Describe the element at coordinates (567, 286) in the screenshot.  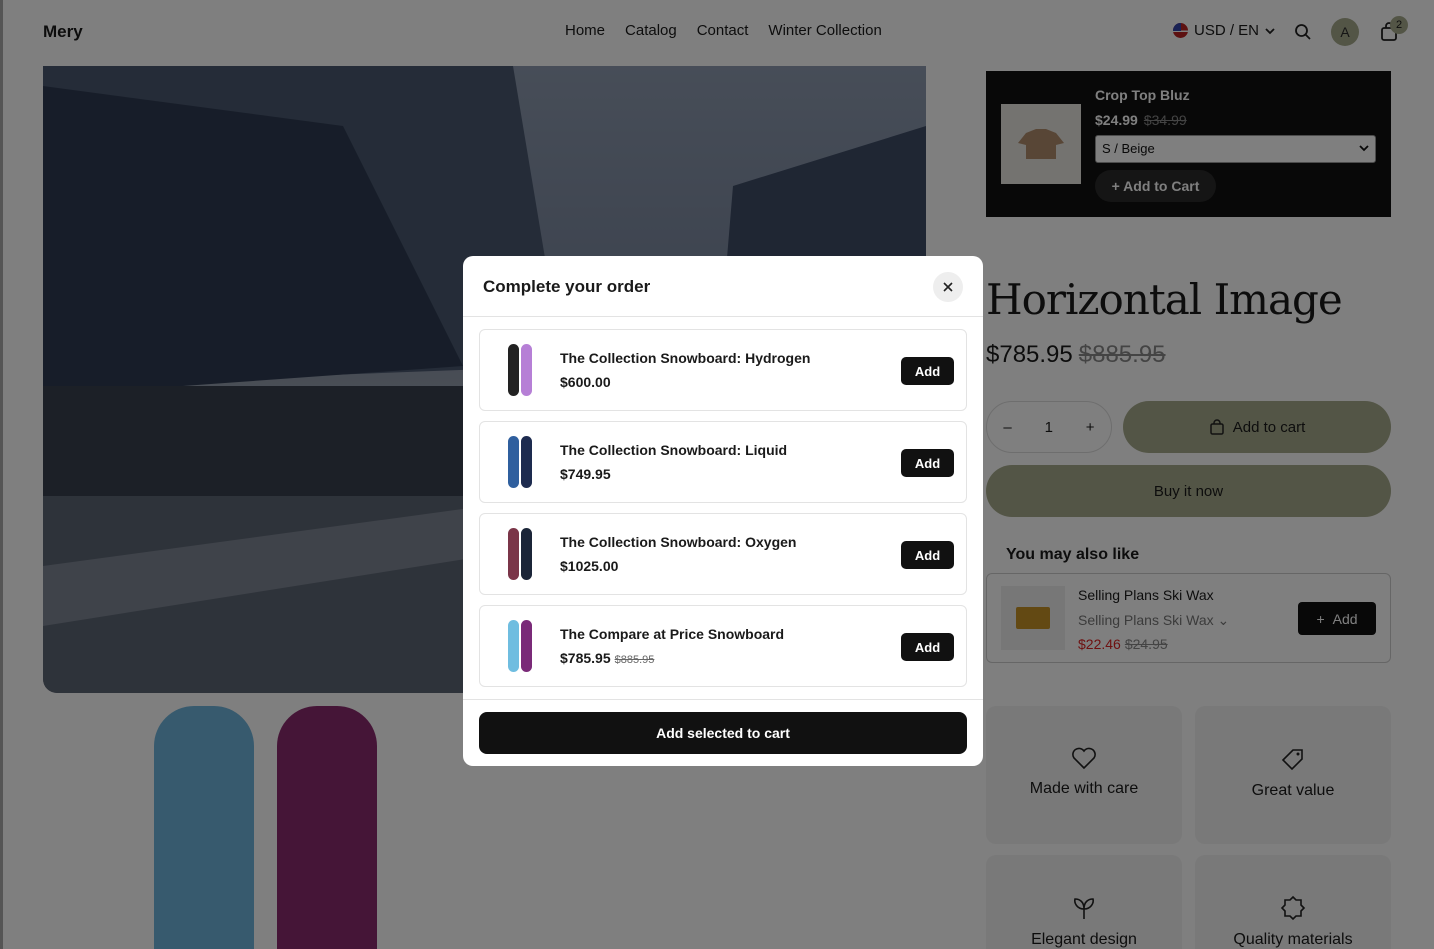
I see `modal-title: Complete your order` at that location.